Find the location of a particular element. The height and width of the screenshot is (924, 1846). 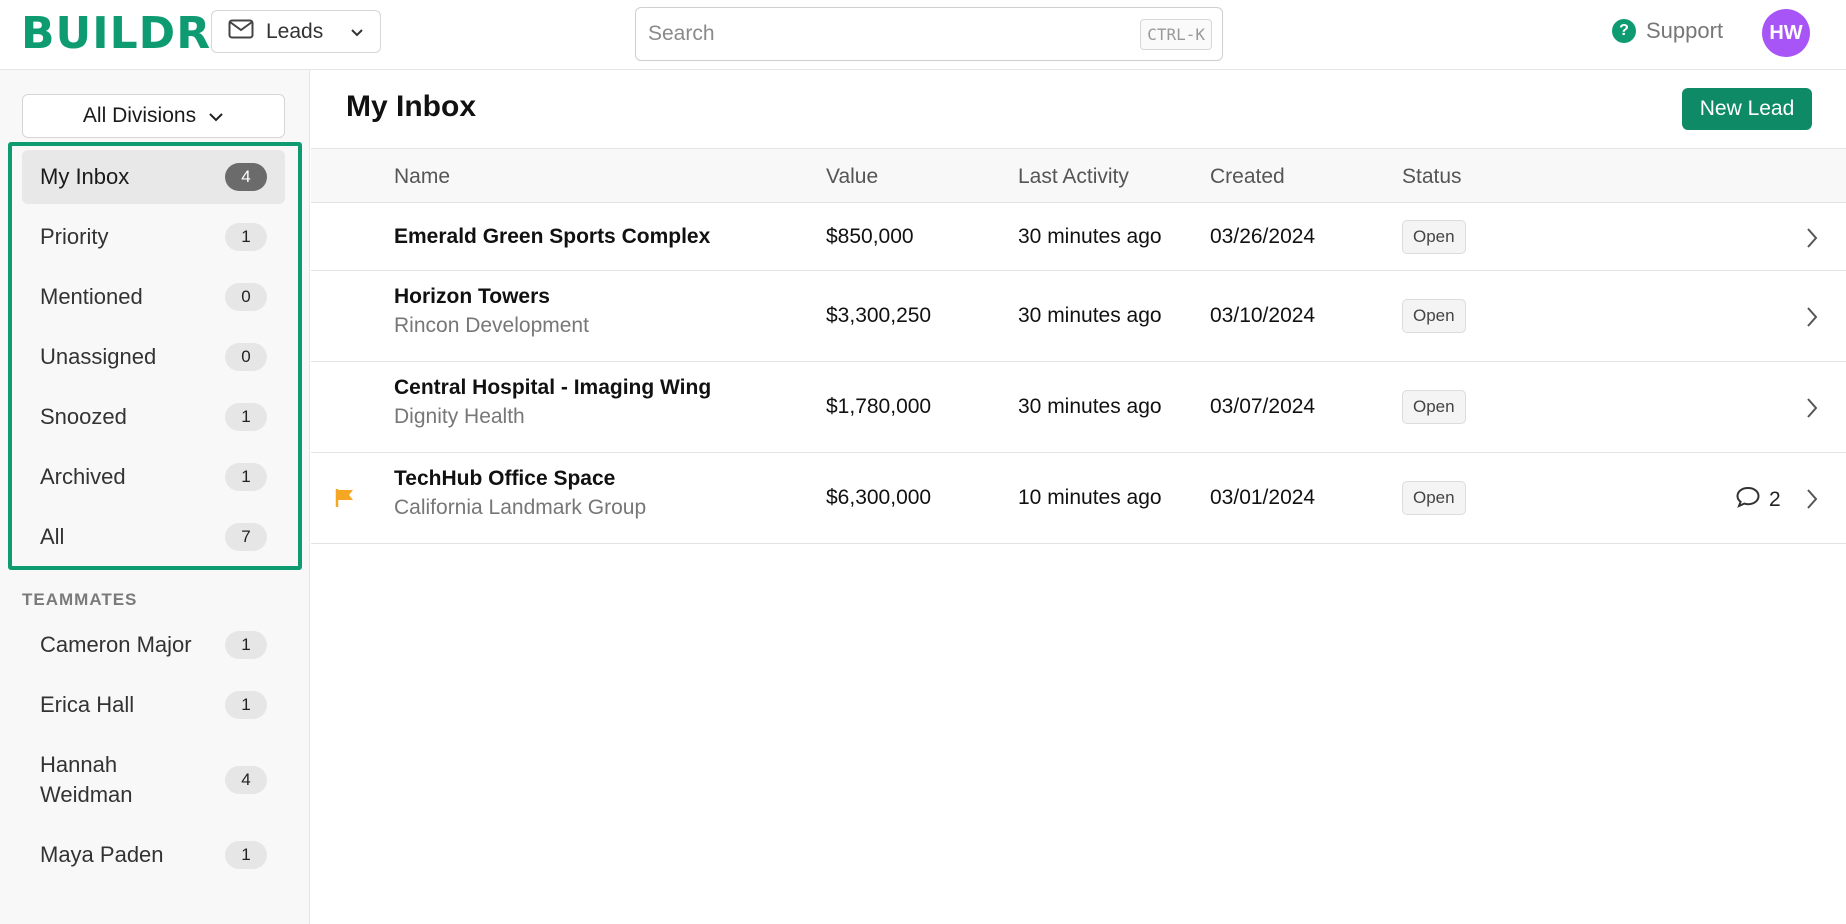

column-header-created: Created is located at coordinates (1247, 177).